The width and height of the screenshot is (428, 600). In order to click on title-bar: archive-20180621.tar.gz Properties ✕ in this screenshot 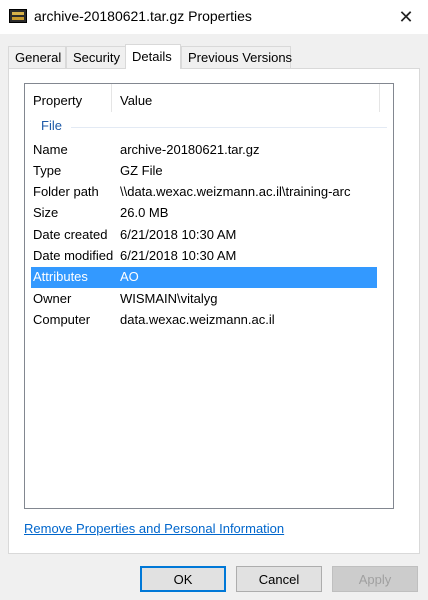, I will do `click(214, 17)`.